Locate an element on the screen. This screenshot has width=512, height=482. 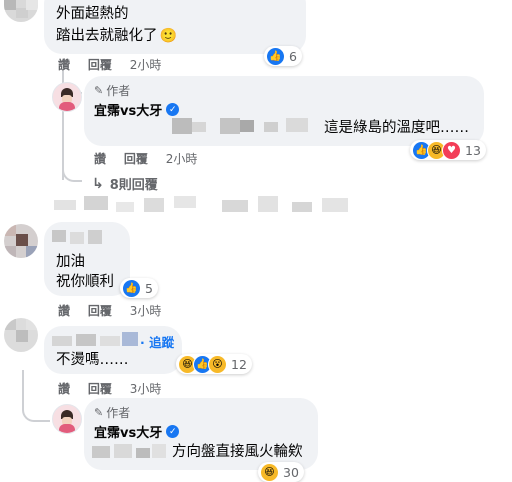
reaction-summary: 👍 😆 ♥ 13 is located at coordinates (448, 150).